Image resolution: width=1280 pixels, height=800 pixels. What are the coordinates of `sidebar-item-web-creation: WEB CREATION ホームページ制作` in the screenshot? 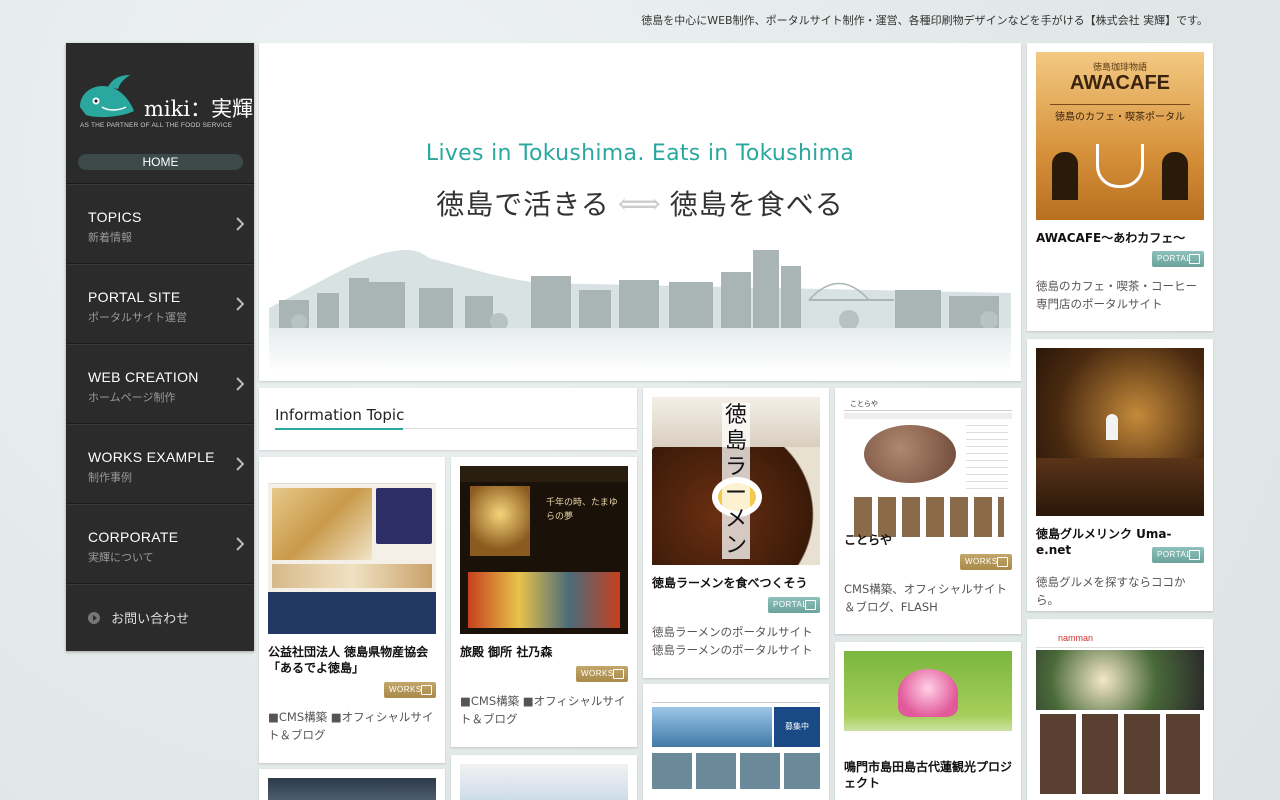 It's located at (160, 384).